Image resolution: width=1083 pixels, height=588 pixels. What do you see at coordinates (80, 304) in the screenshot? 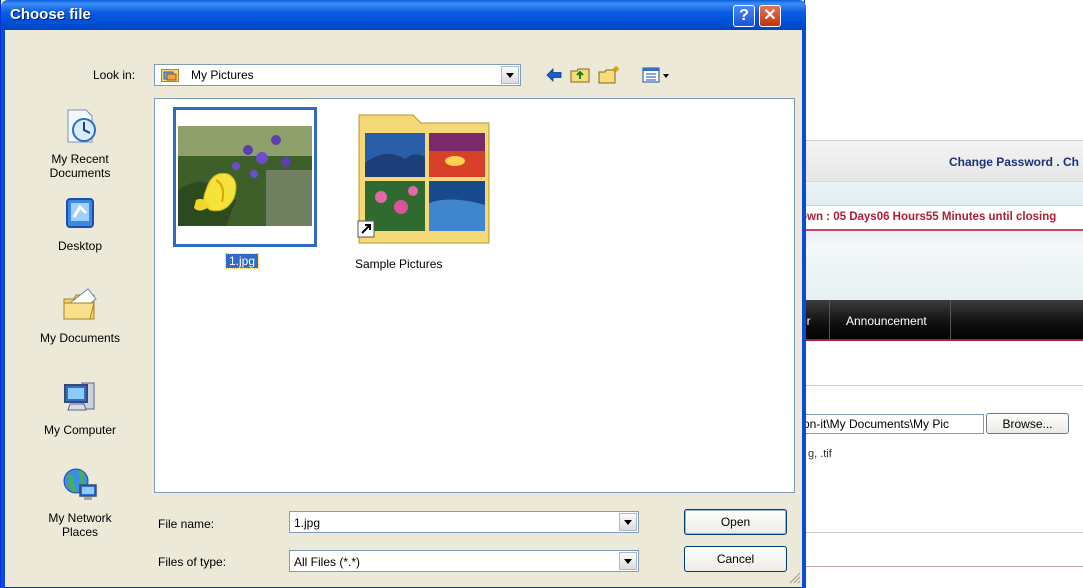
I see `my-documents-icon` at bounding box center [80, 304].